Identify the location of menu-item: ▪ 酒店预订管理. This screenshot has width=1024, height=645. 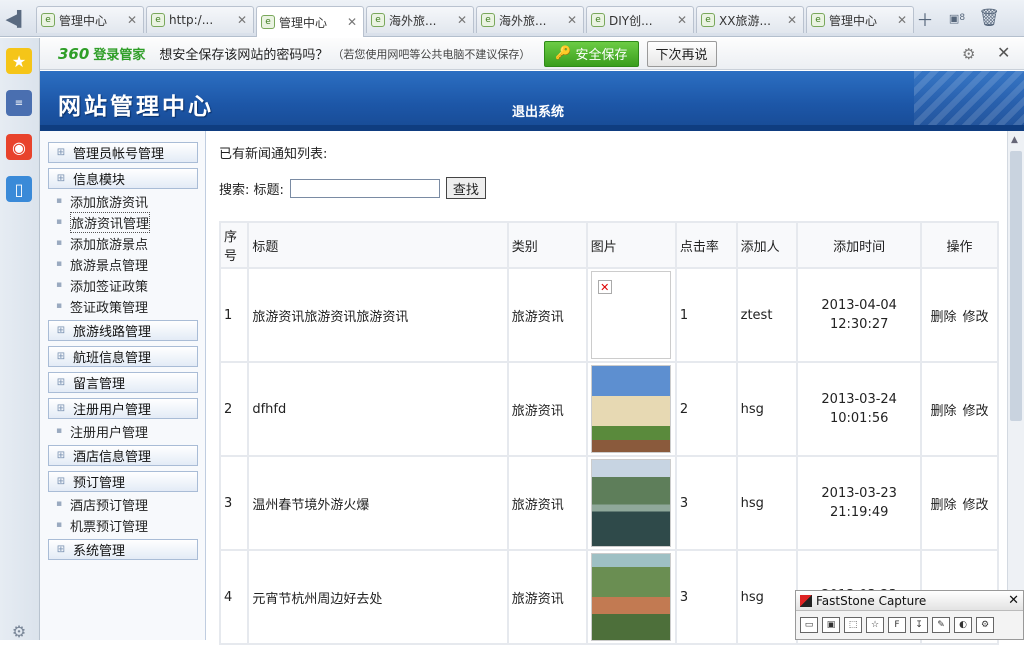
(102, 504).